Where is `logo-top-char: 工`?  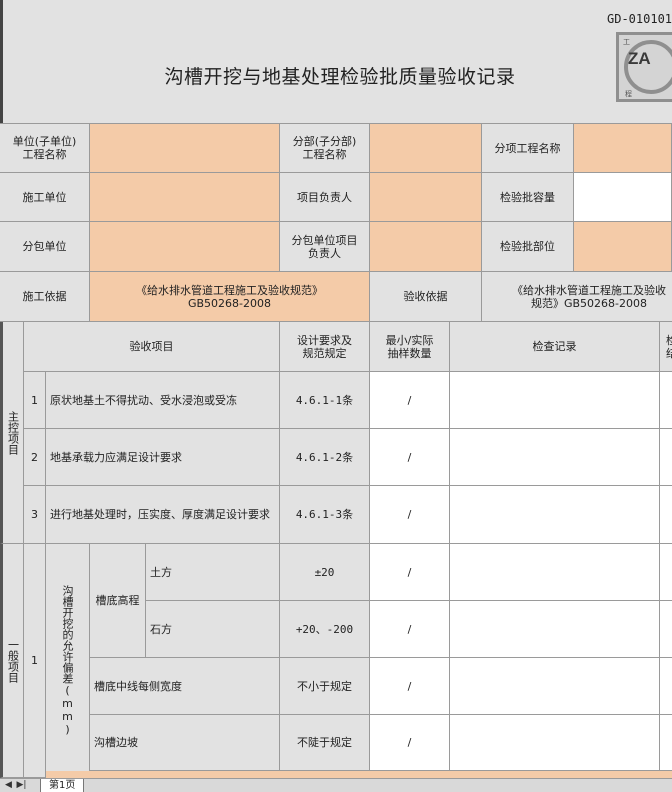
logo-top-char: 工 is located at coordinates (626, 42).